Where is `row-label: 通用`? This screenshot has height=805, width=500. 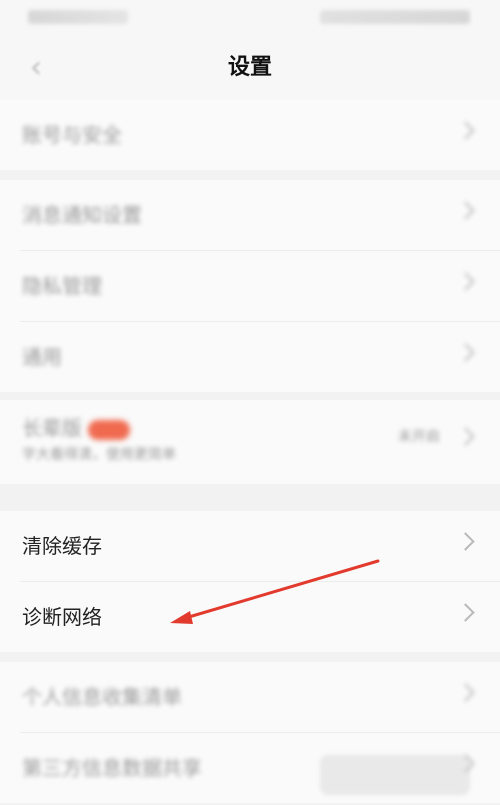 row-label: 通用 is located at coordinates (42, 357).